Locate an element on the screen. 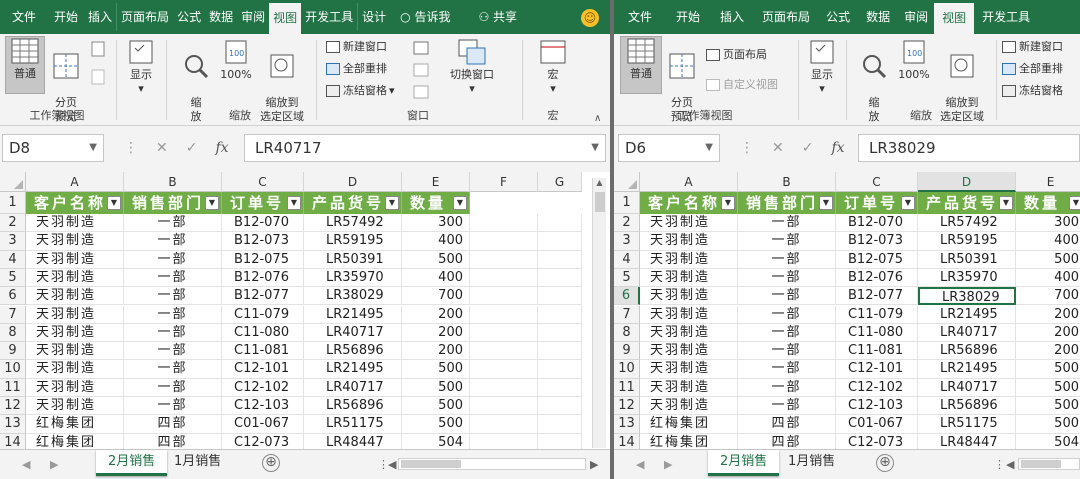 The width and height of the screenshot is (1080, 479). table-cell: 300 is located at coordinates (1048, 223).